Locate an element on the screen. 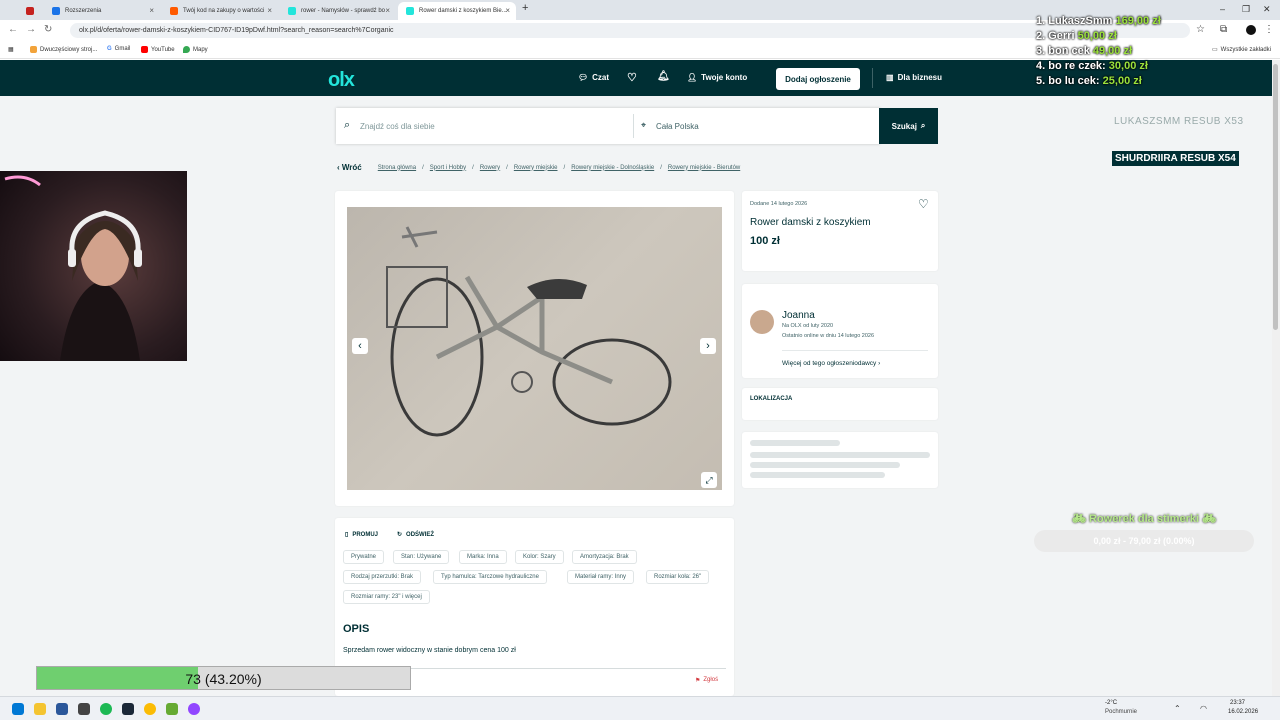 The width and height of the screenshot is (1280, 720). bookmark-gmail: G Gmail is located at coordinates (118, 49).